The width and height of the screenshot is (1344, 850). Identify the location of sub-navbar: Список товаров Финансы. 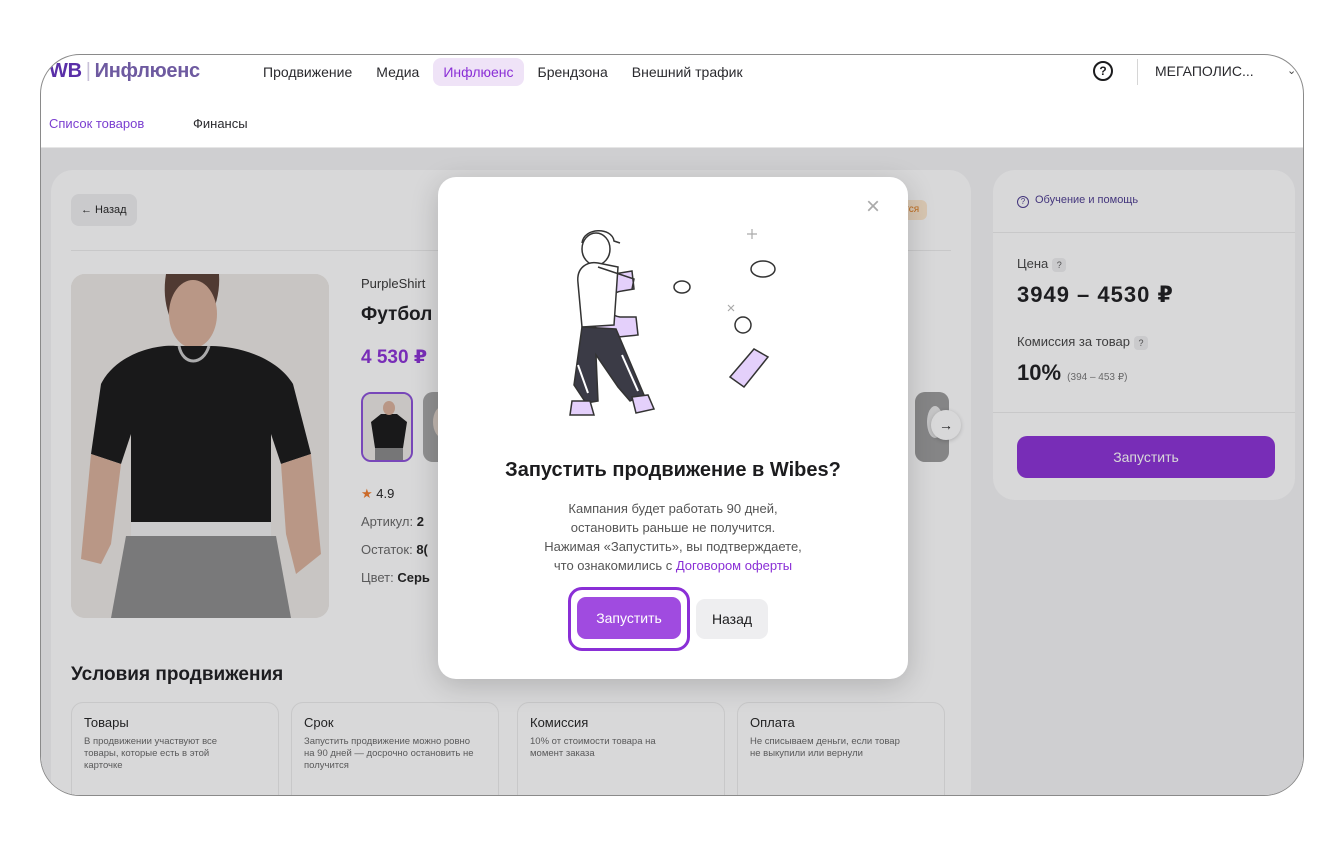
(672, 119).